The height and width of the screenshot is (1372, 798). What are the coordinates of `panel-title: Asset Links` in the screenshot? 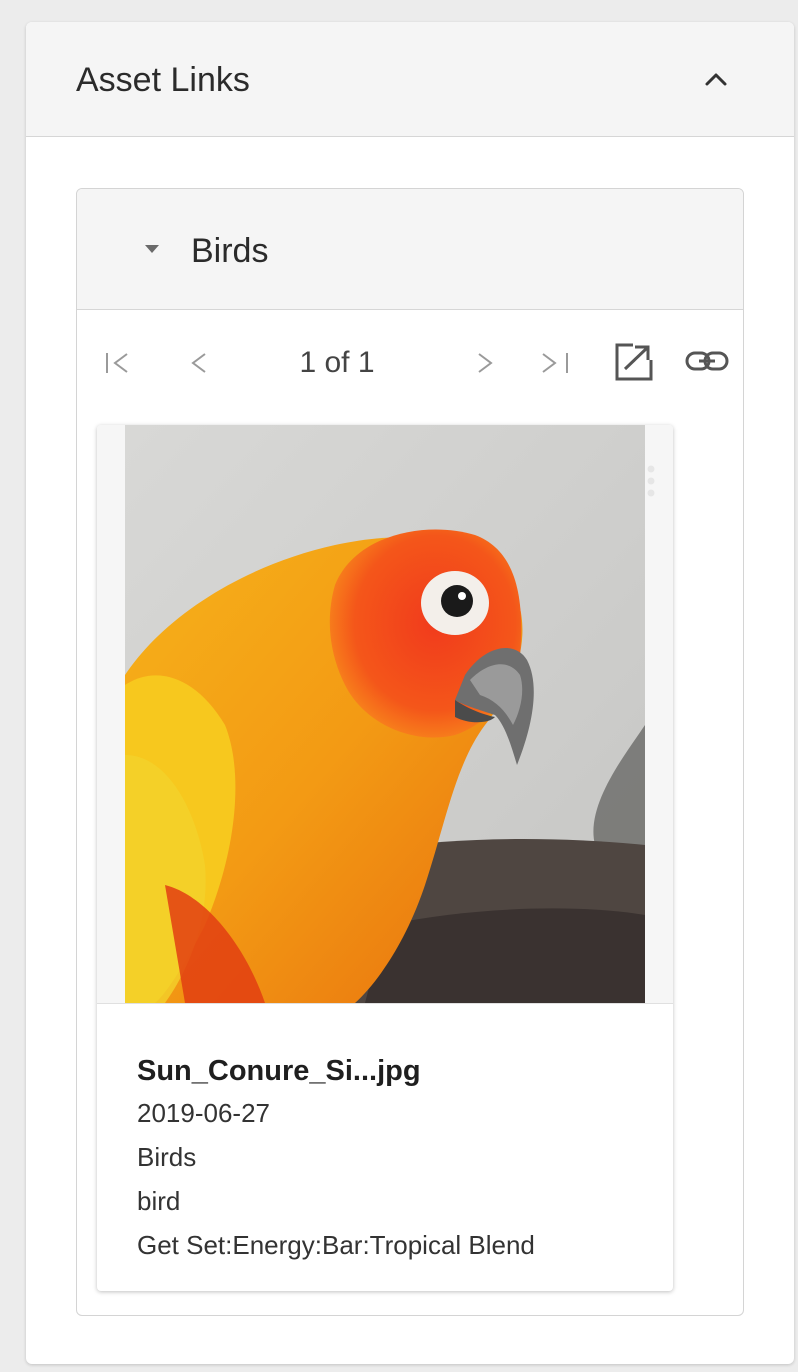 It's located at (163, 80).